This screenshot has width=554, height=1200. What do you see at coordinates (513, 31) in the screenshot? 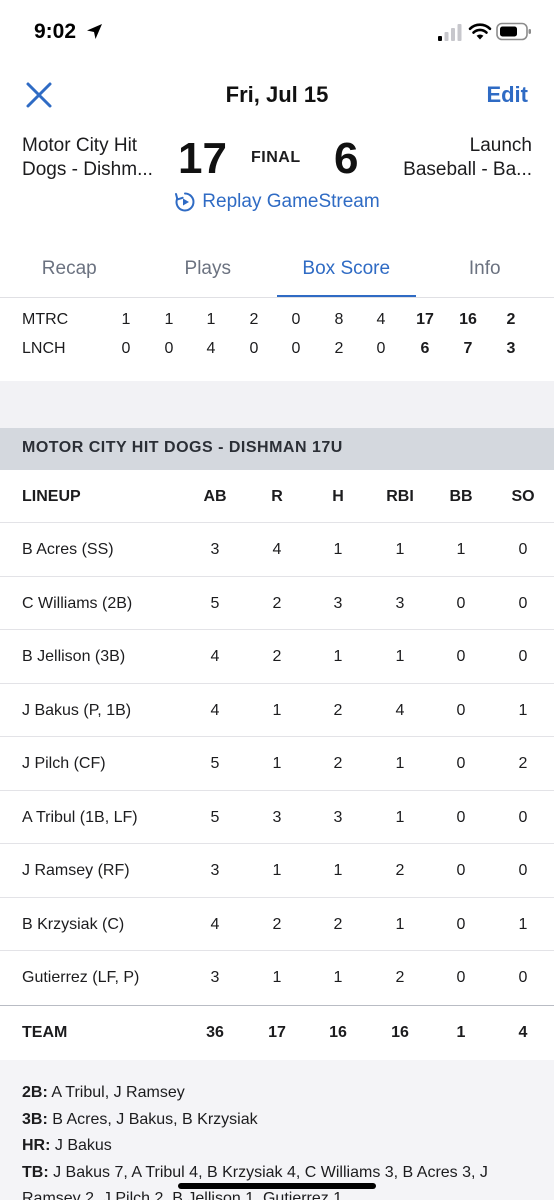
I see `battery-icon` at bounding box center [513, 31].